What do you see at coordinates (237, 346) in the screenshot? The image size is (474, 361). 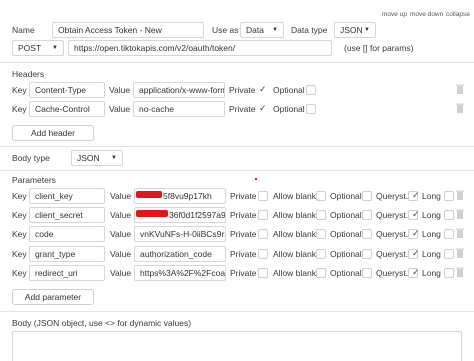 I see `body-json-textarea` at bounding box center [237, 346].